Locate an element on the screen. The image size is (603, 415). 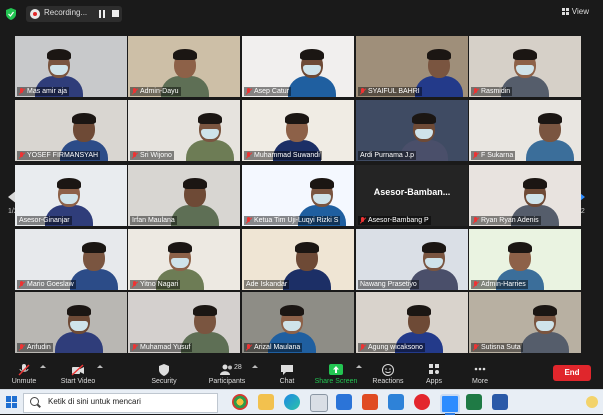
apps-icon is located at coordinates (434, 369).